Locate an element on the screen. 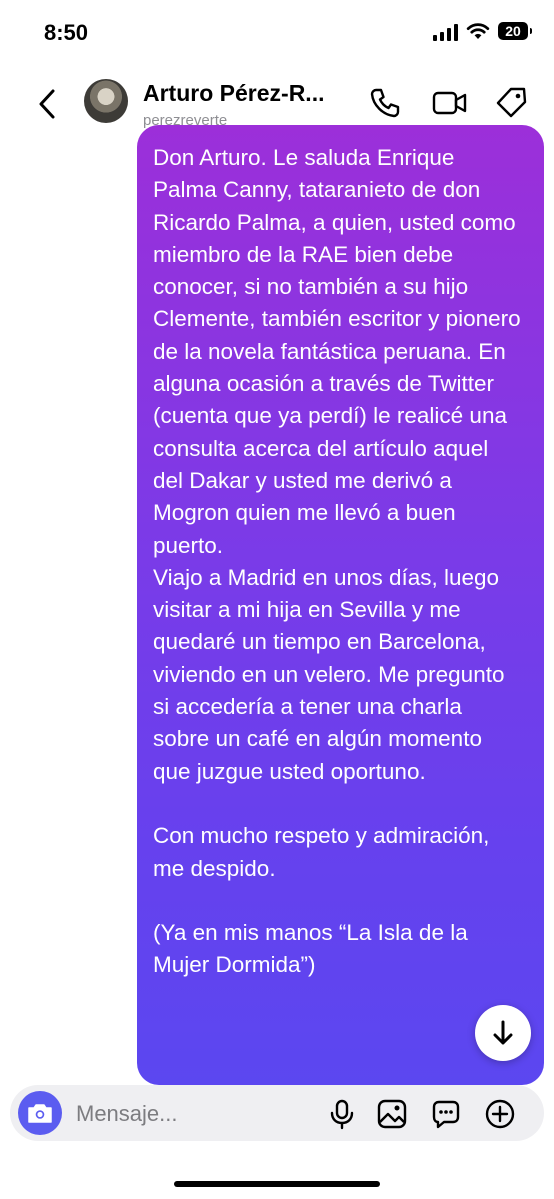  gallery-button is located at coordinates (392, 1114).